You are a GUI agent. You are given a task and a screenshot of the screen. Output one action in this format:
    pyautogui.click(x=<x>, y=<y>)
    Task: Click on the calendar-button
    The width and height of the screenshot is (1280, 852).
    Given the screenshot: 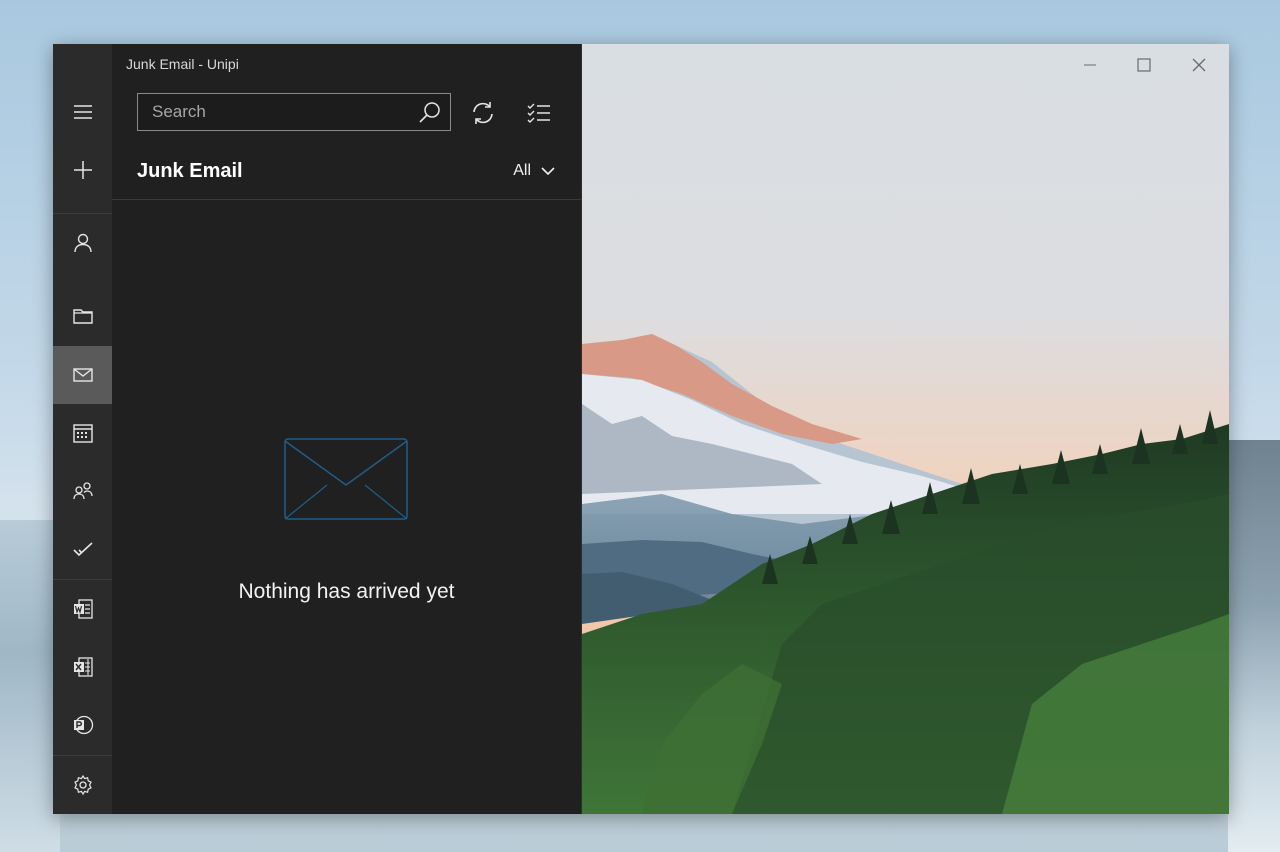 What is the action you would take?
    pyautogui.click(x=82, y=433)
    